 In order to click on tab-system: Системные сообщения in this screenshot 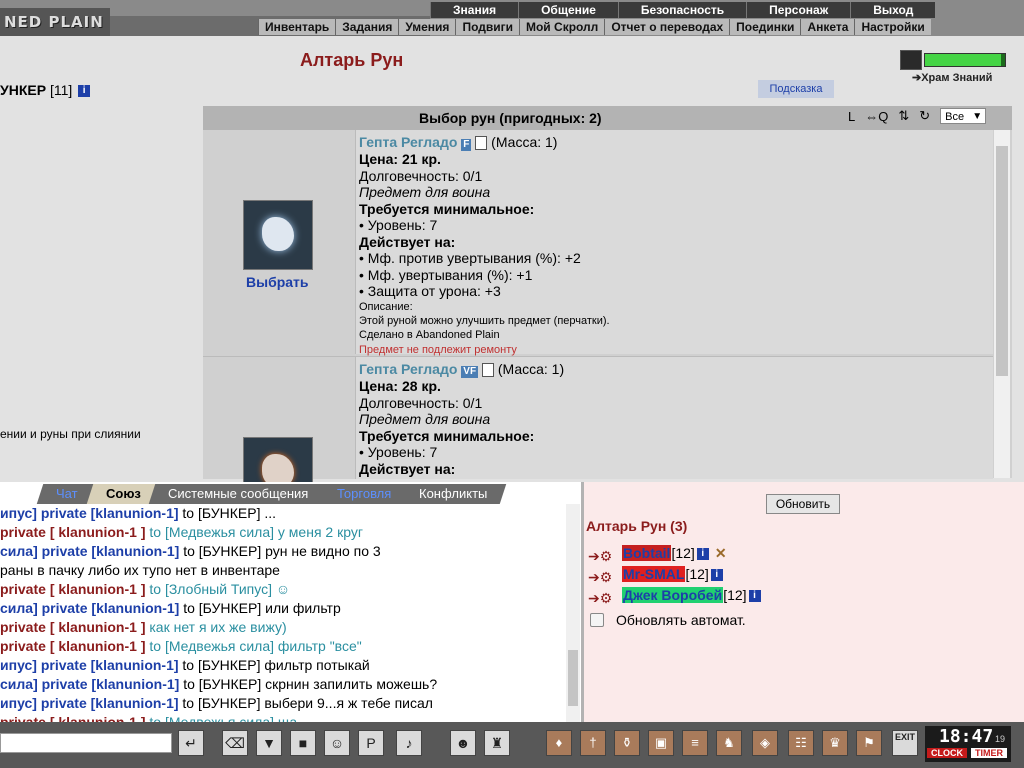, I will do `click(239, 494)`.